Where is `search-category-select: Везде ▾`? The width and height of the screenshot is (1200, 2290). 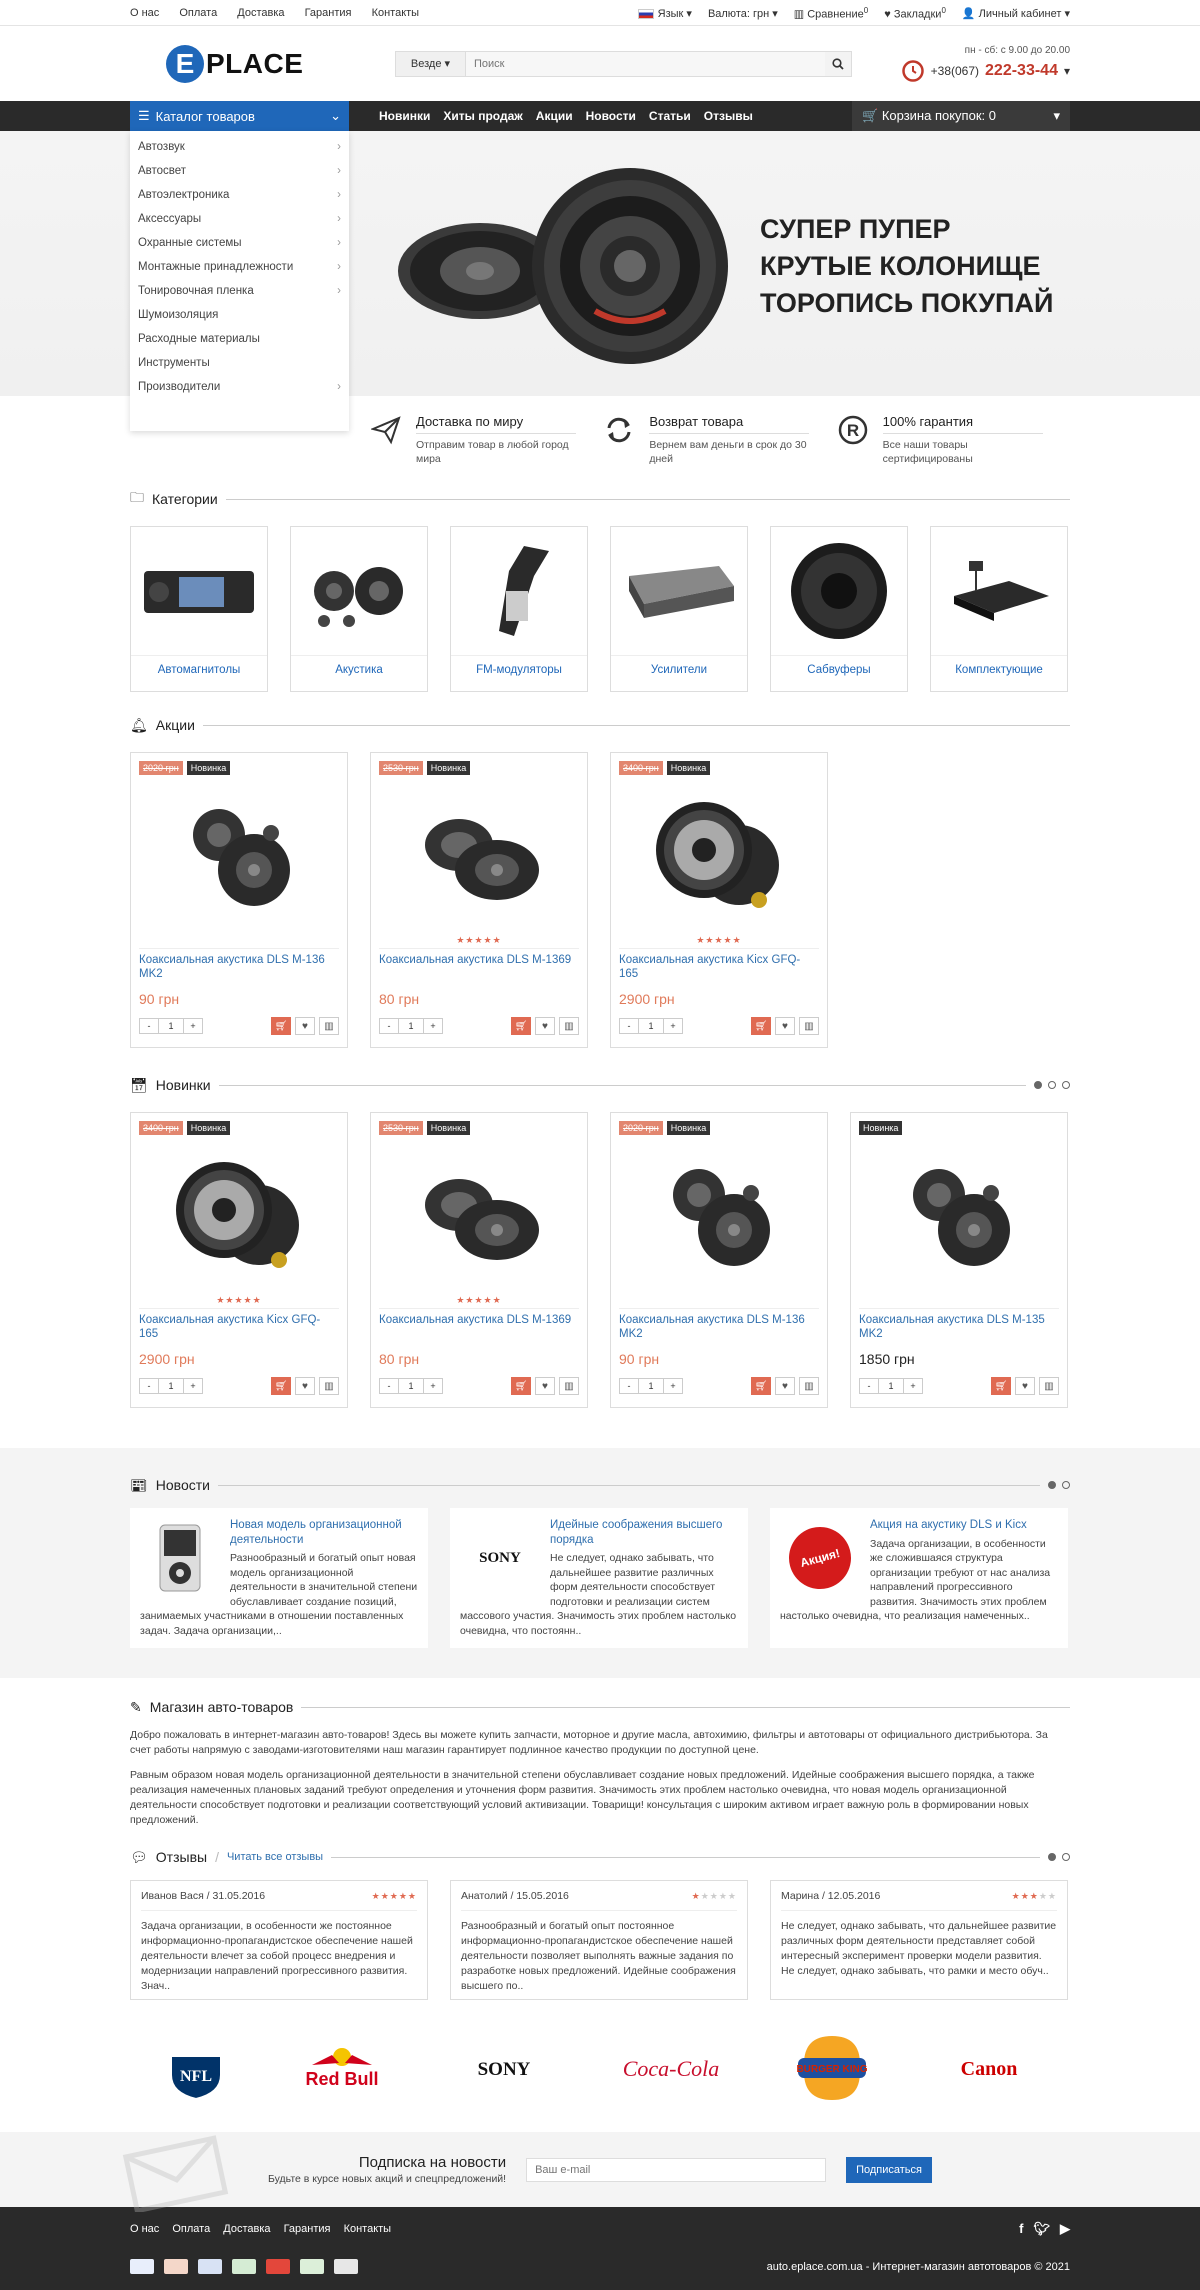 search-category-select: Везде ▾ is located at coordinates (431, 63).